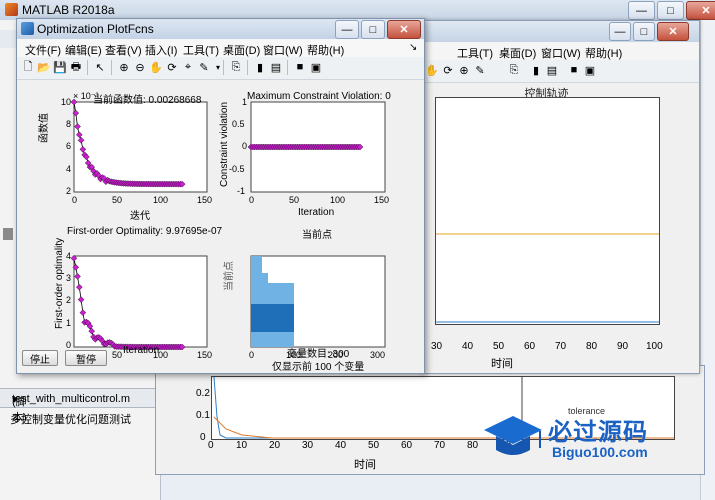 The width and height of the screenshot is (715, 500). What do you see at coordinates (603, 53) in the screenshot?
I see `fig2-menu-help: 帮助(H)` at bounding box center [603, 53].